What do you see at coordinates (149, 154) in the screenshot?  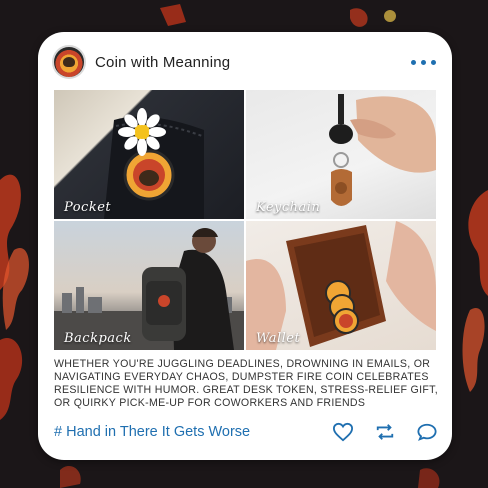 I see `photo-pocket: Pocket` at bounding box center [149, 154].